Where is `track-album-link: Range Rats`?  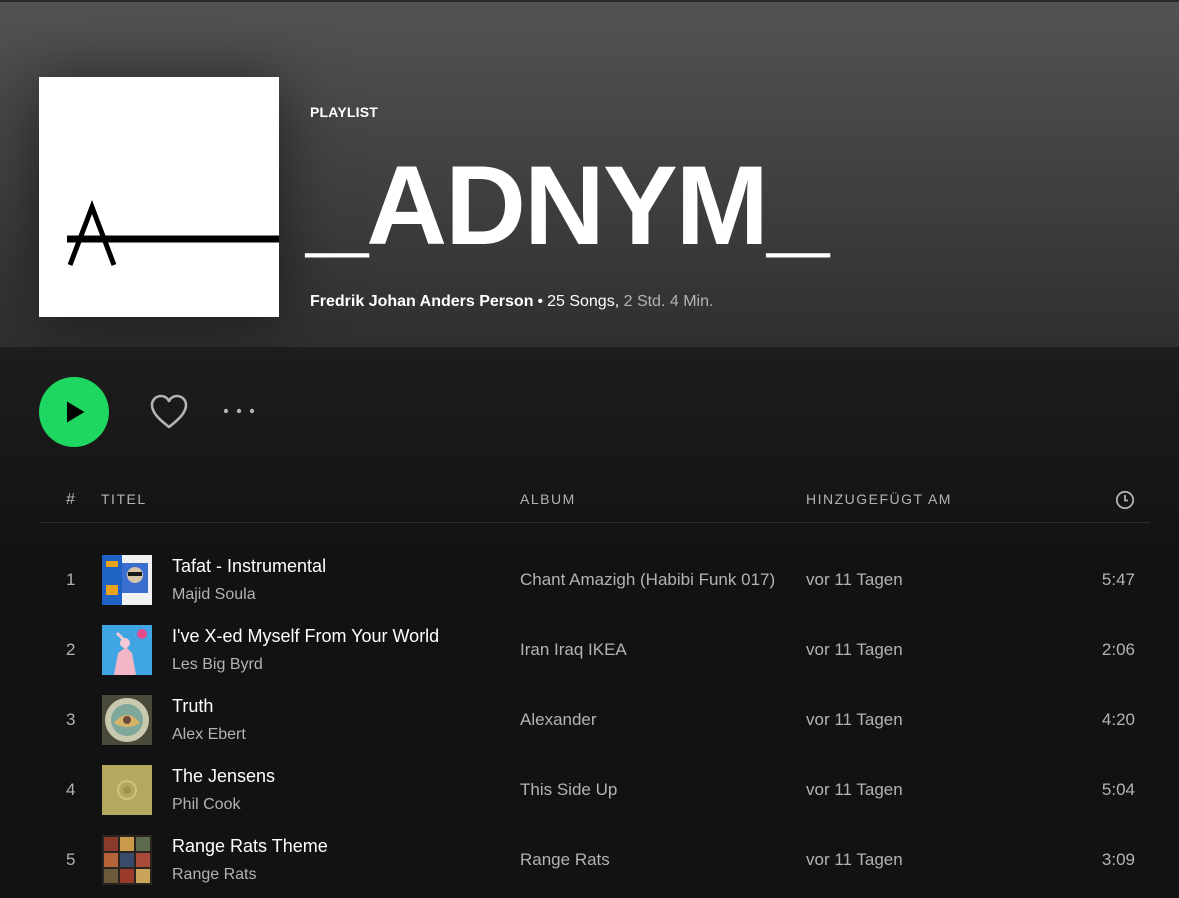 track-album-link: Range Rats is located at coordinates (565, 860).